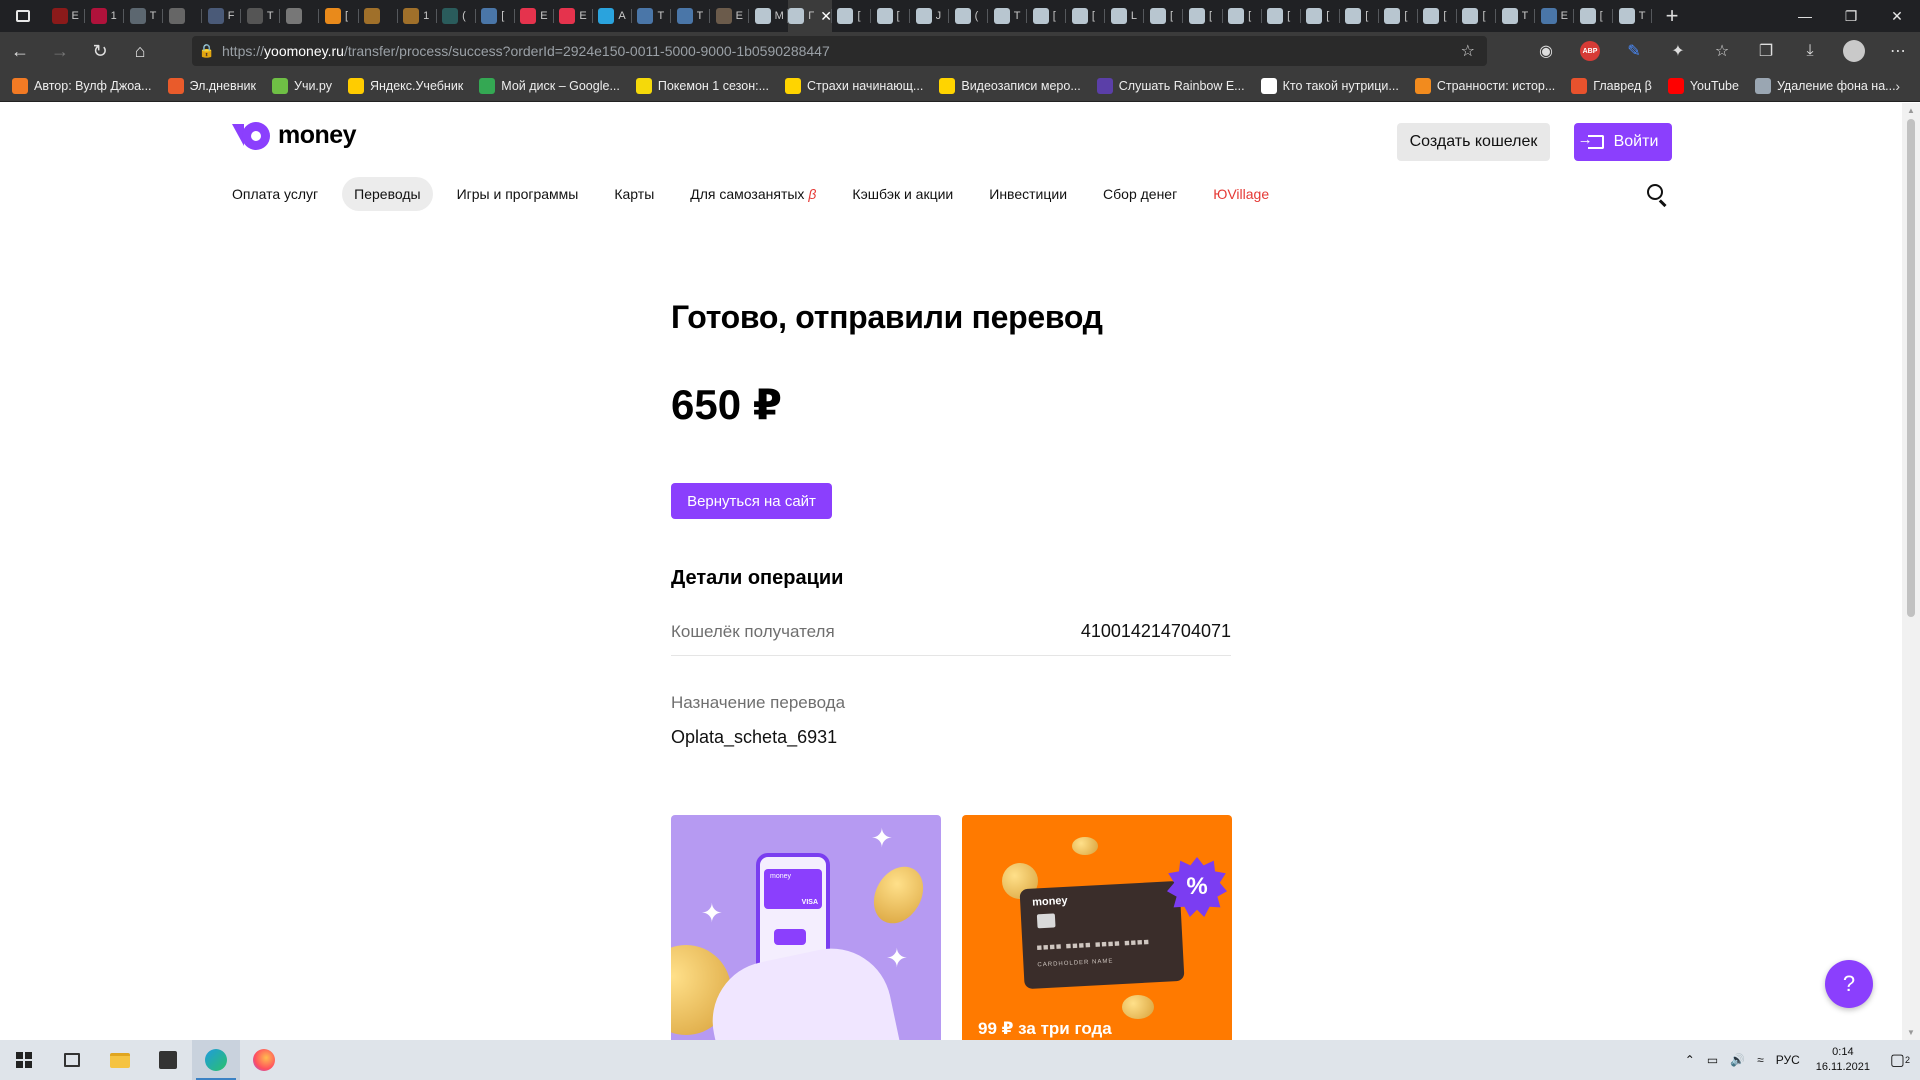  What do you see at coordinates (24, 1060) in the screenshot?
I see `start-button` at bounding box center [24, 1060].